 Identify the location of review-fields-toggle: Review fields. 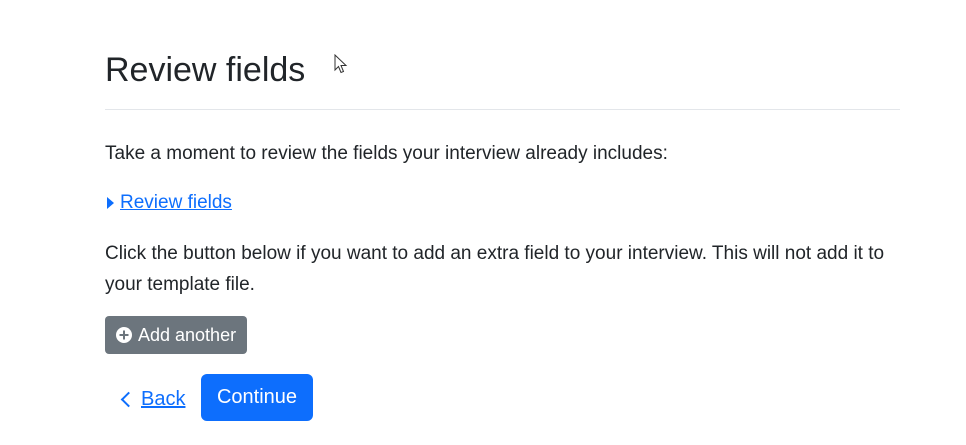
(168, 203).